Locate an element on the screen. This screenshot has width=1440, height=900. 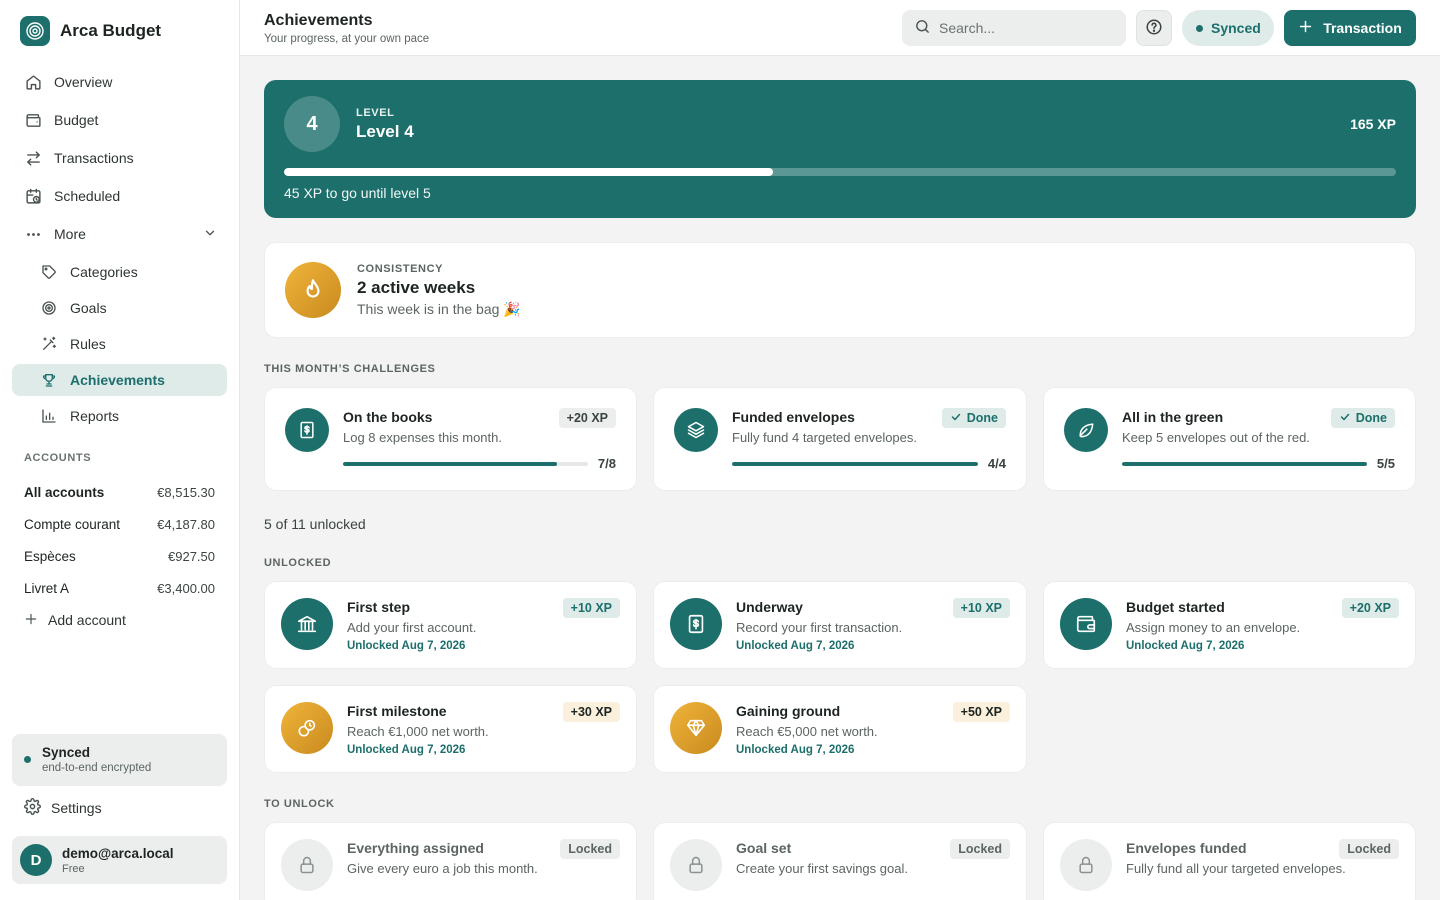
settings-link: Settings is located at coordinates (63, 808).